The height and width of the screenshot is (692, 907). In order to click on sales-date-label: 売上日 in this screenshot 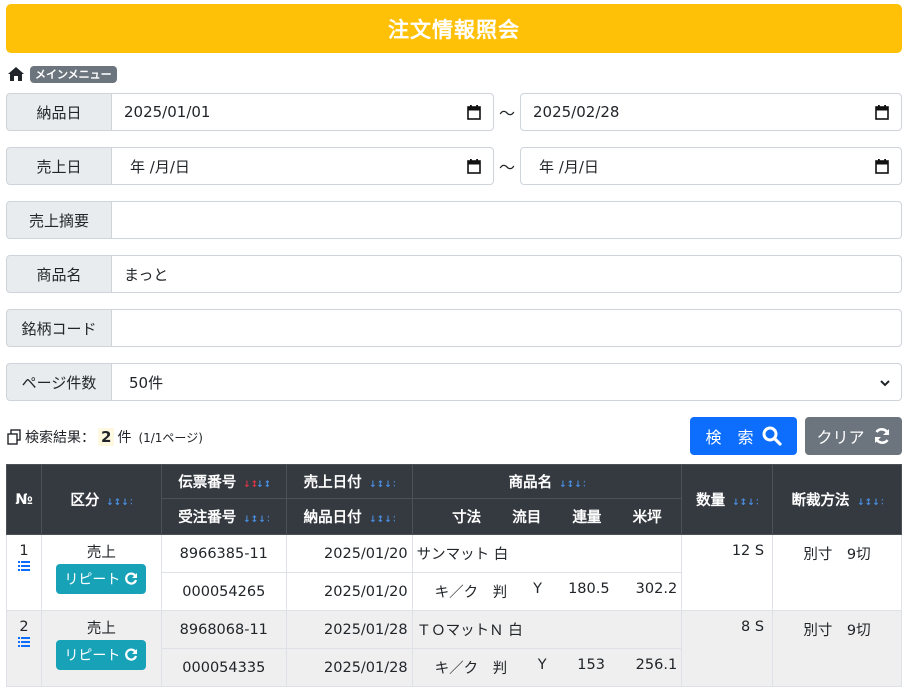, I will do `click(59, 166)`.